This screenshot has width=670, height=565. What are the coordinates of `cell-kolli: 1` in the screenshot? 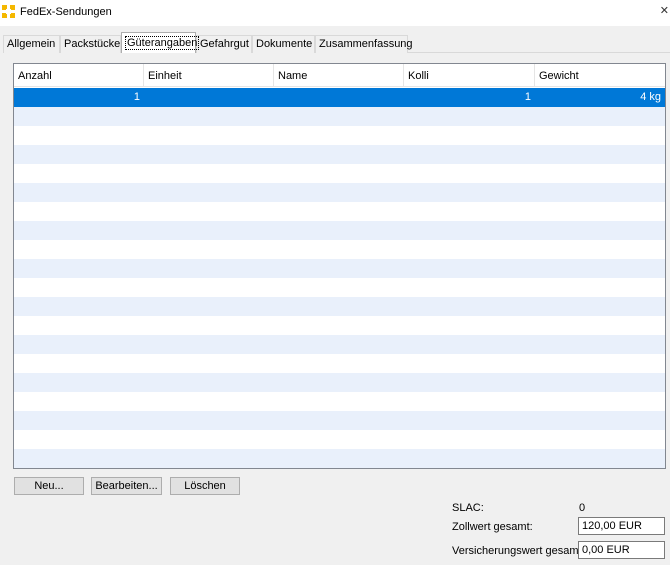 It's located at (527, 97).